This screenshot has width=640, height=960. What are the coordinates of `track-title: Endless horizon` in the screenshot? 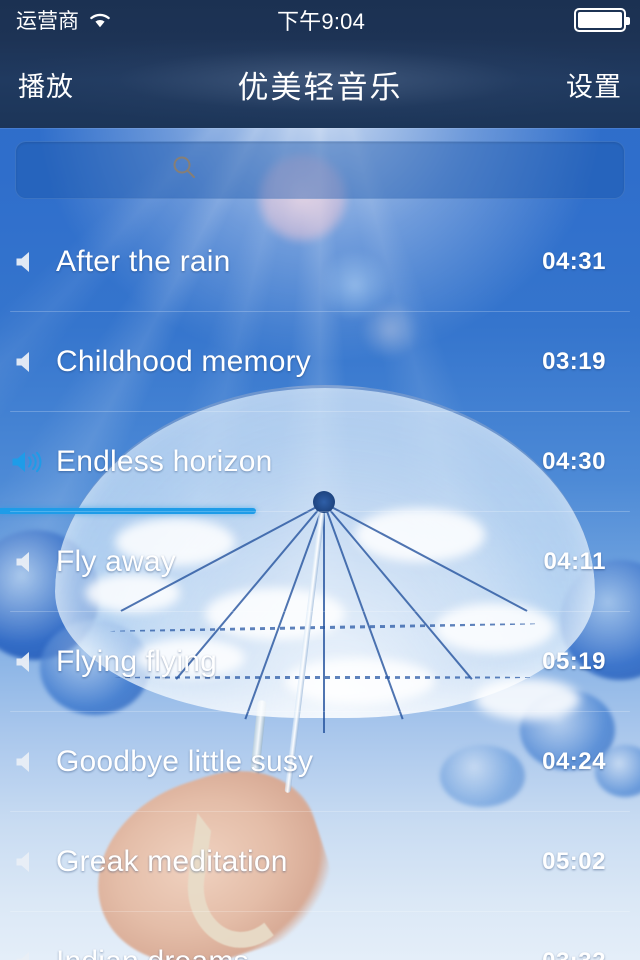 It's located at (164, 461).